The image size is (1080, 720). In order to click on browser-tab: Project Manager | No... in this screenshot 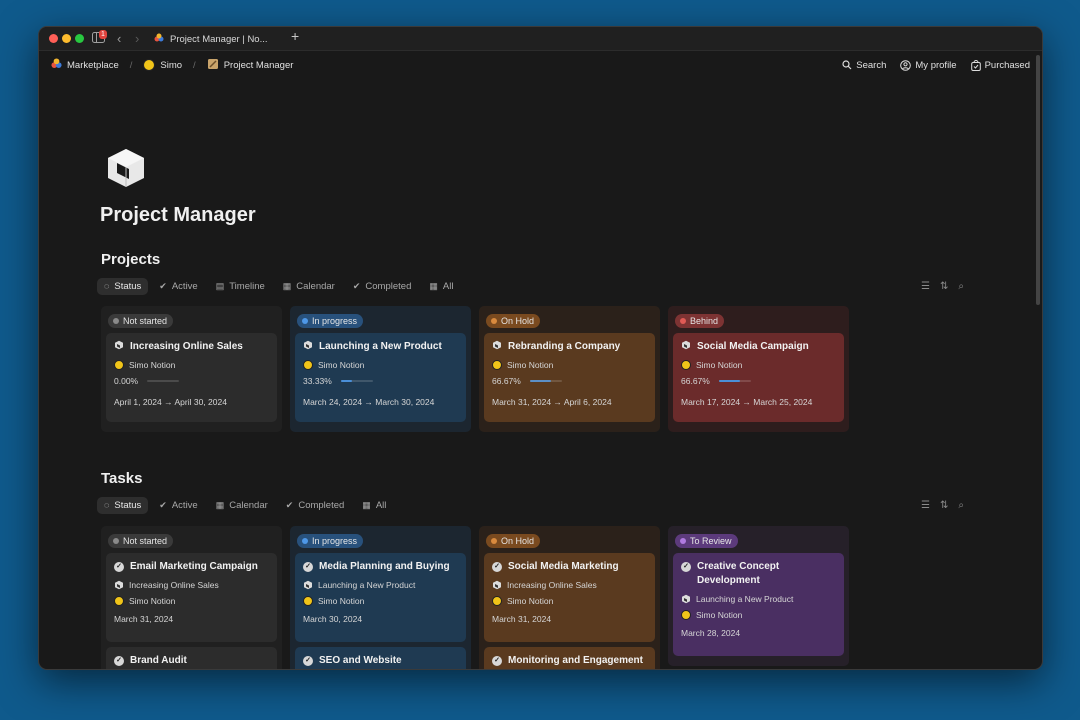, I will do `click(219, 39)`.